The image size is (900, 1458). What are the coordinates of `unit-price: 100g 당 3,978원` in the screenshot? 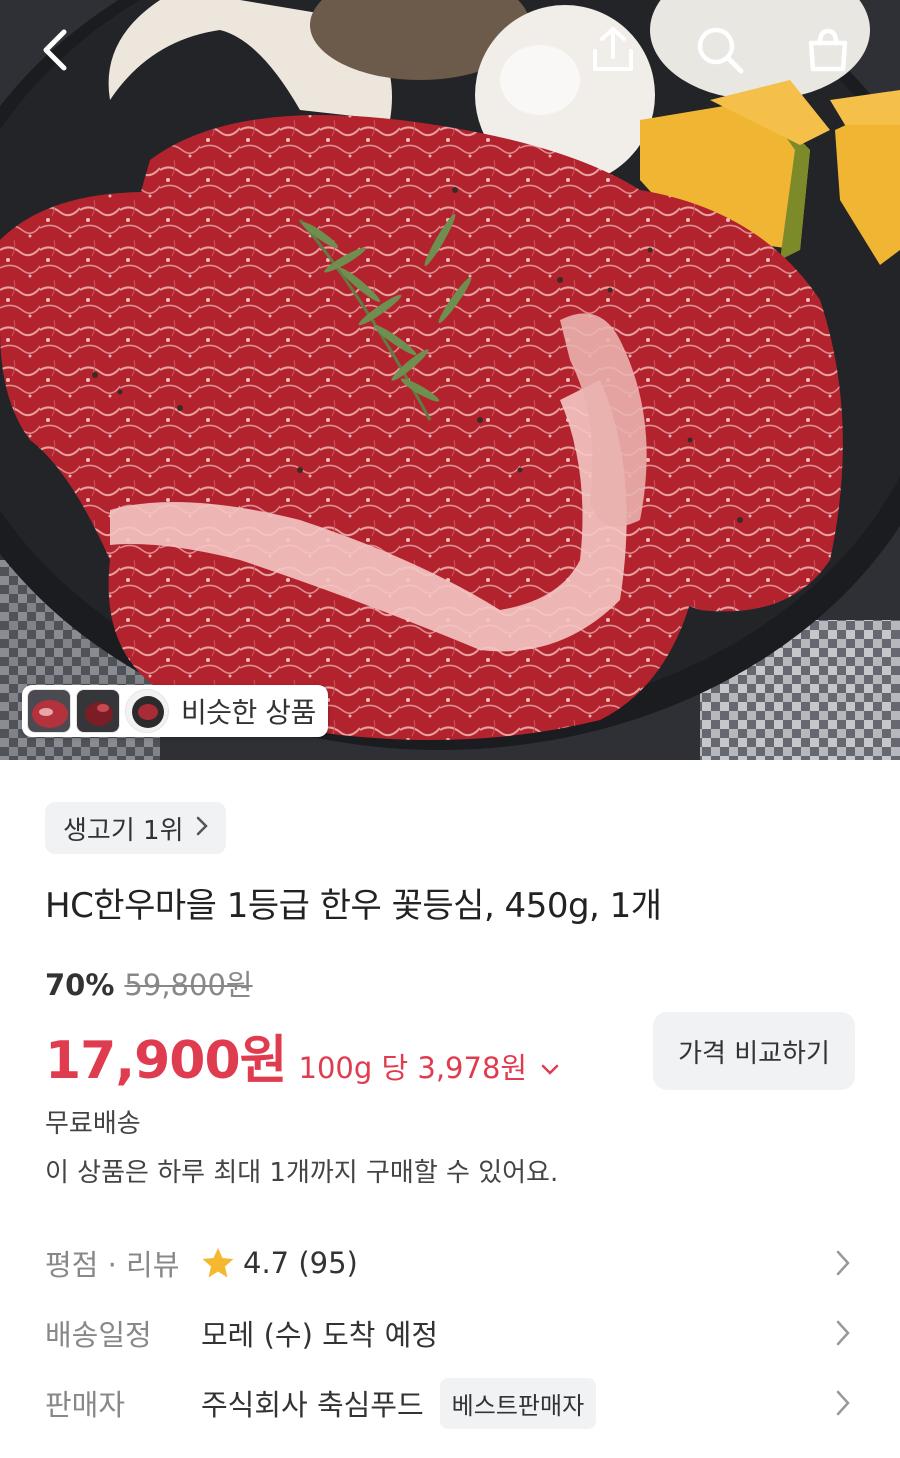 It's located at (413, 1068).